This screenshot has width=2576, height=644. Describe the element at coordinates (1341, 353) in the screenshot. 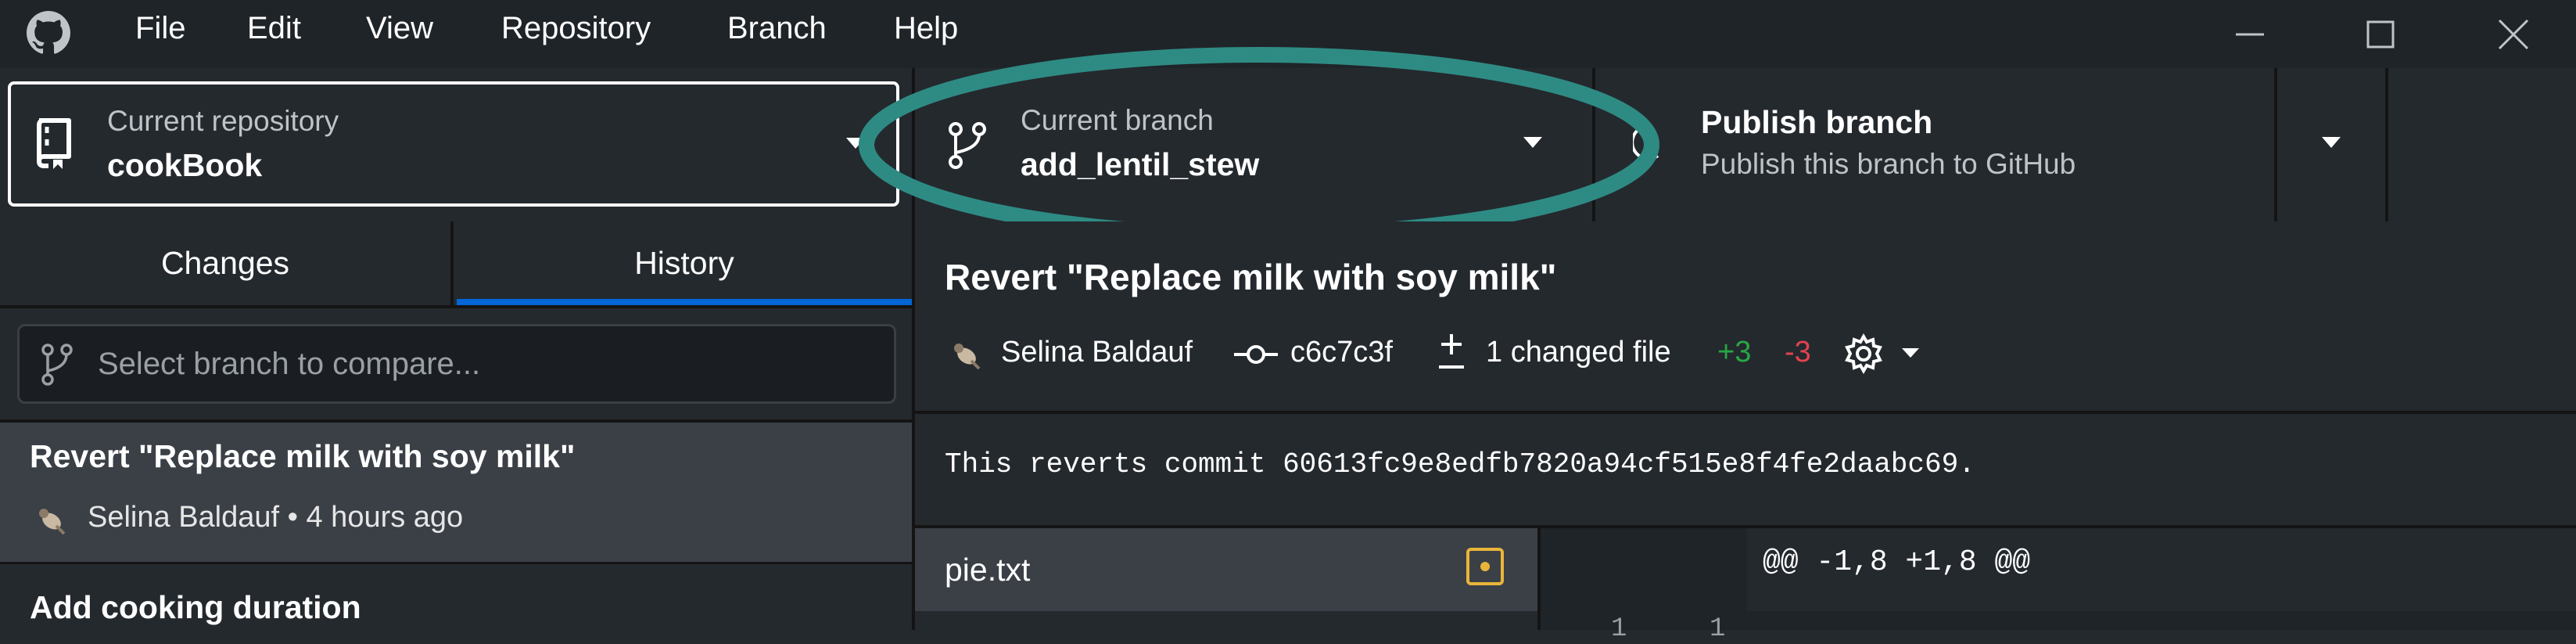

I see `commit-sha: c6c7c3f` at that location.